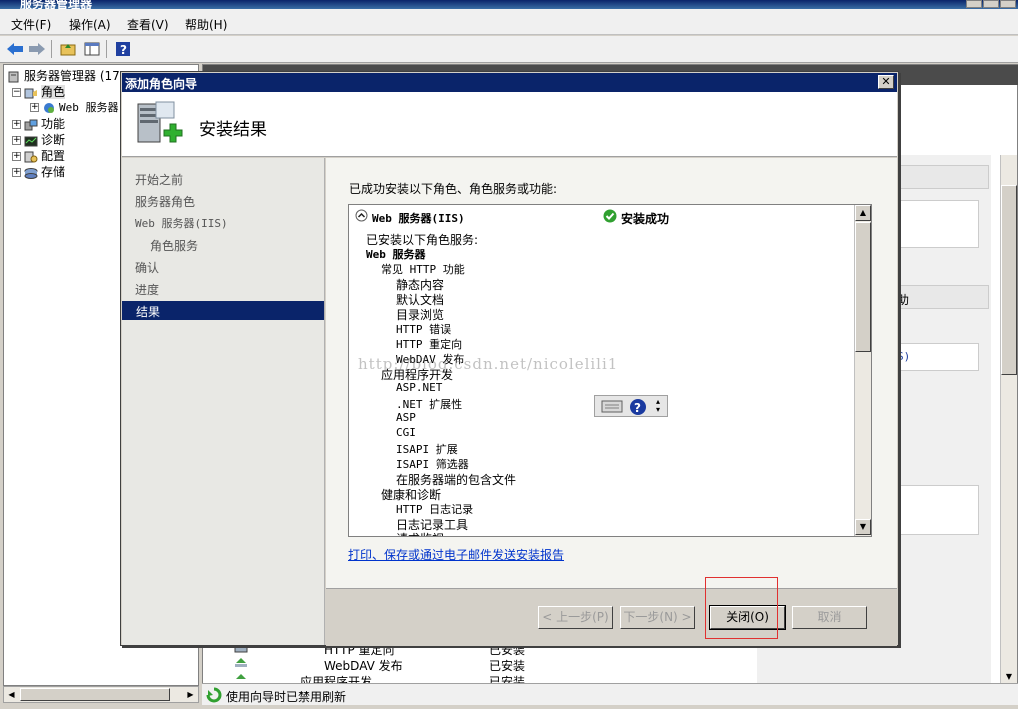 The image size is (1018, 709). I want to click on scroll-left-icon: ◀, so click(11, 694).